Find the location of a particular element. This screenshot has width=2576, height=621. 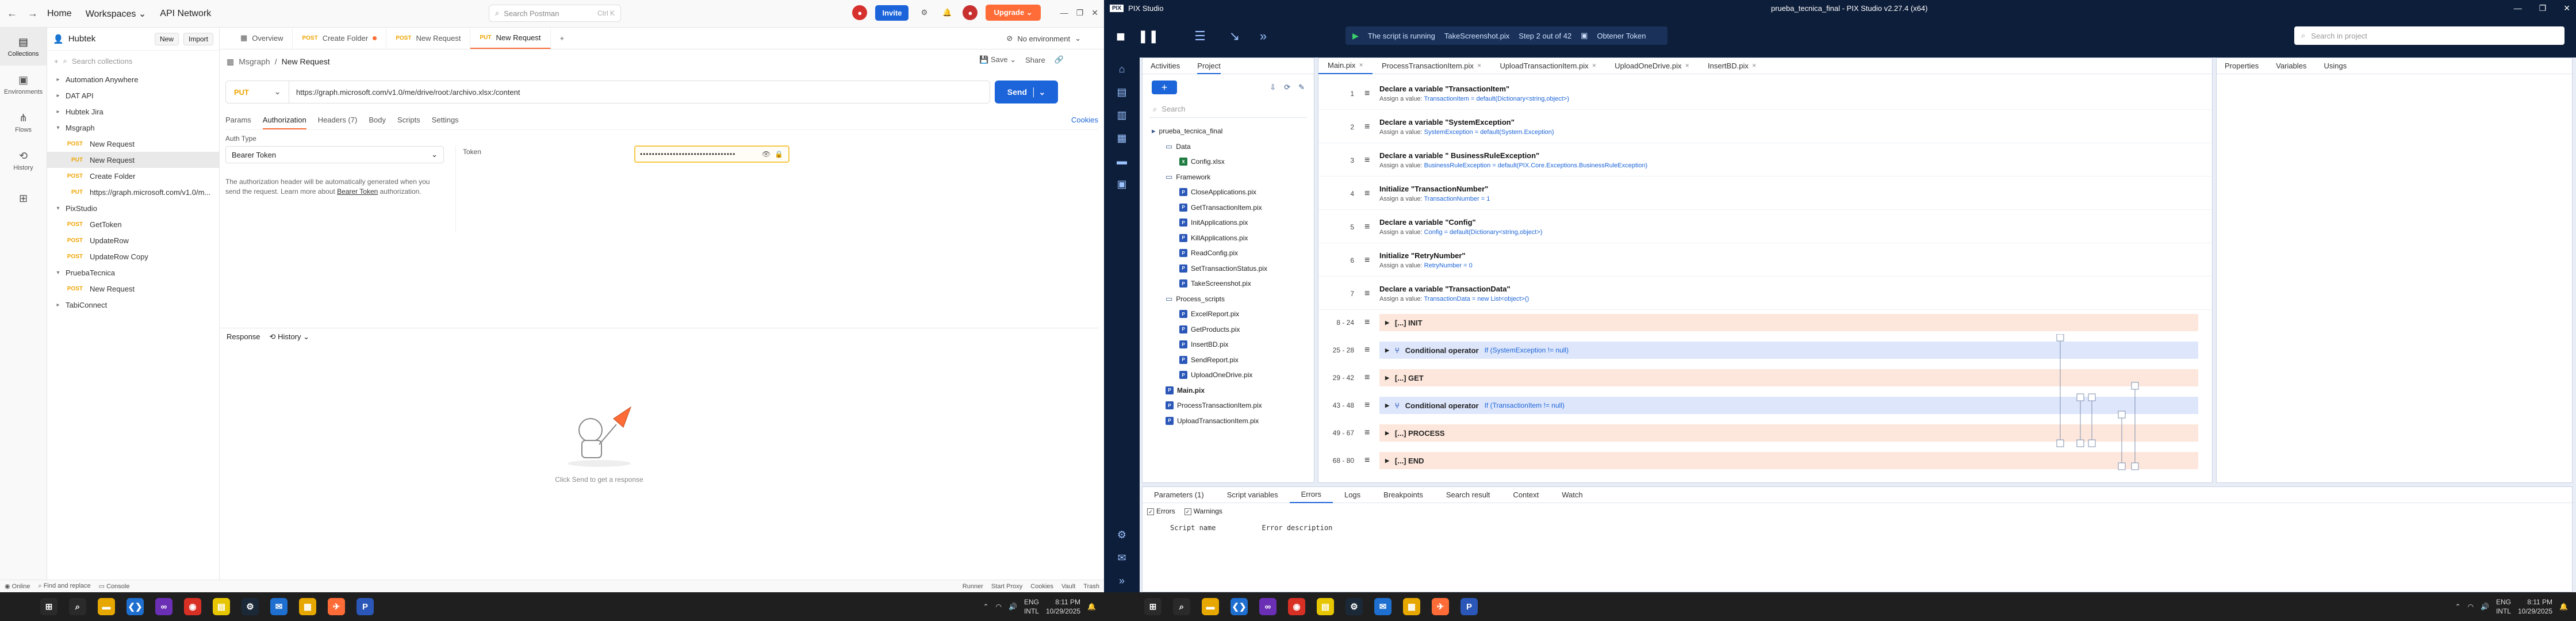

link-icon: 🔗 is located at coordinates (1059, 59).